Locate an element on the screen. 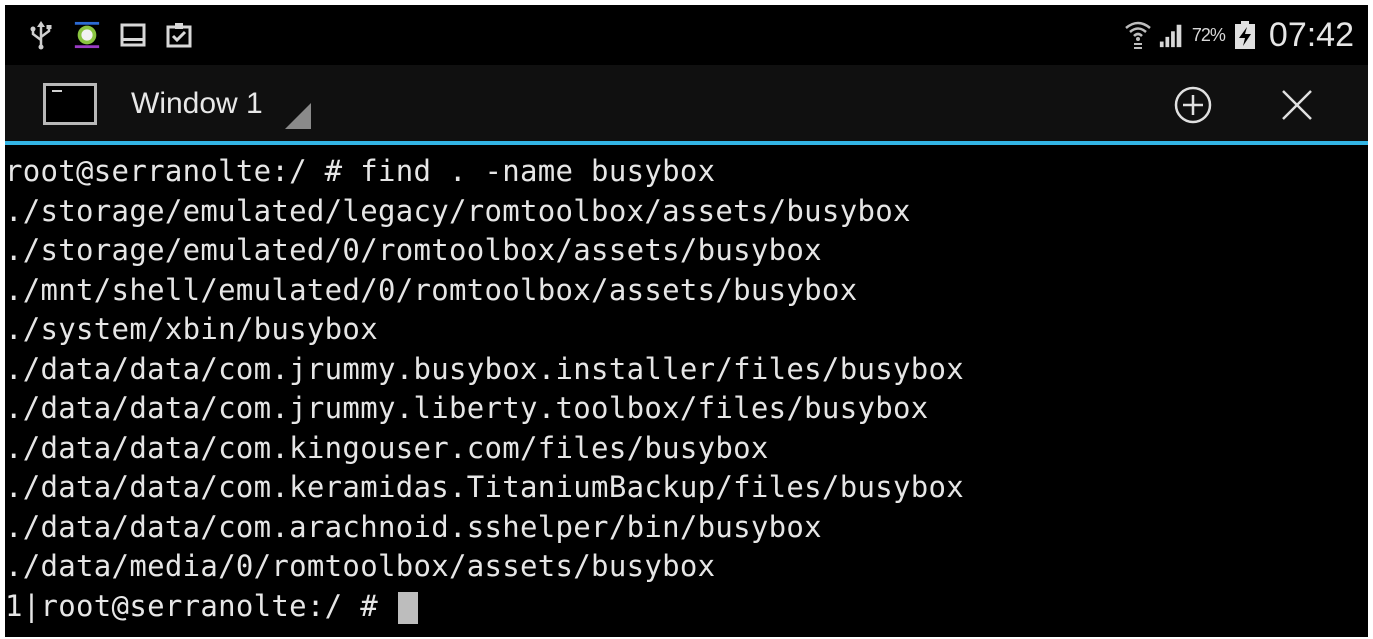 This screenshot has height=639, width=1373. battery-percent: 72% is located at coordinates (1208, 34).